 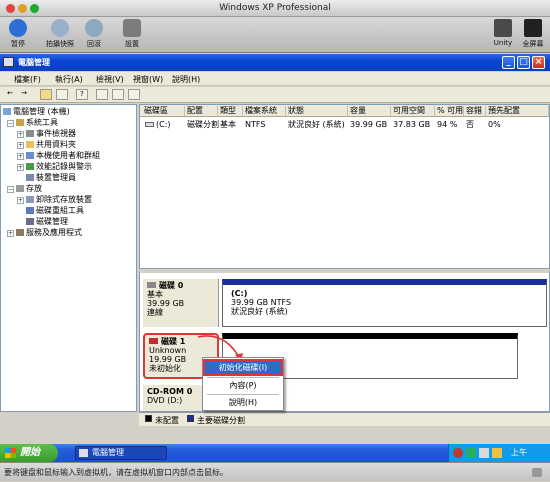 What do you see at coordinates (47, 221) in the screenshot?
I see `tree-disk-management: 磁碟管理` at bounding box center [47, 221].